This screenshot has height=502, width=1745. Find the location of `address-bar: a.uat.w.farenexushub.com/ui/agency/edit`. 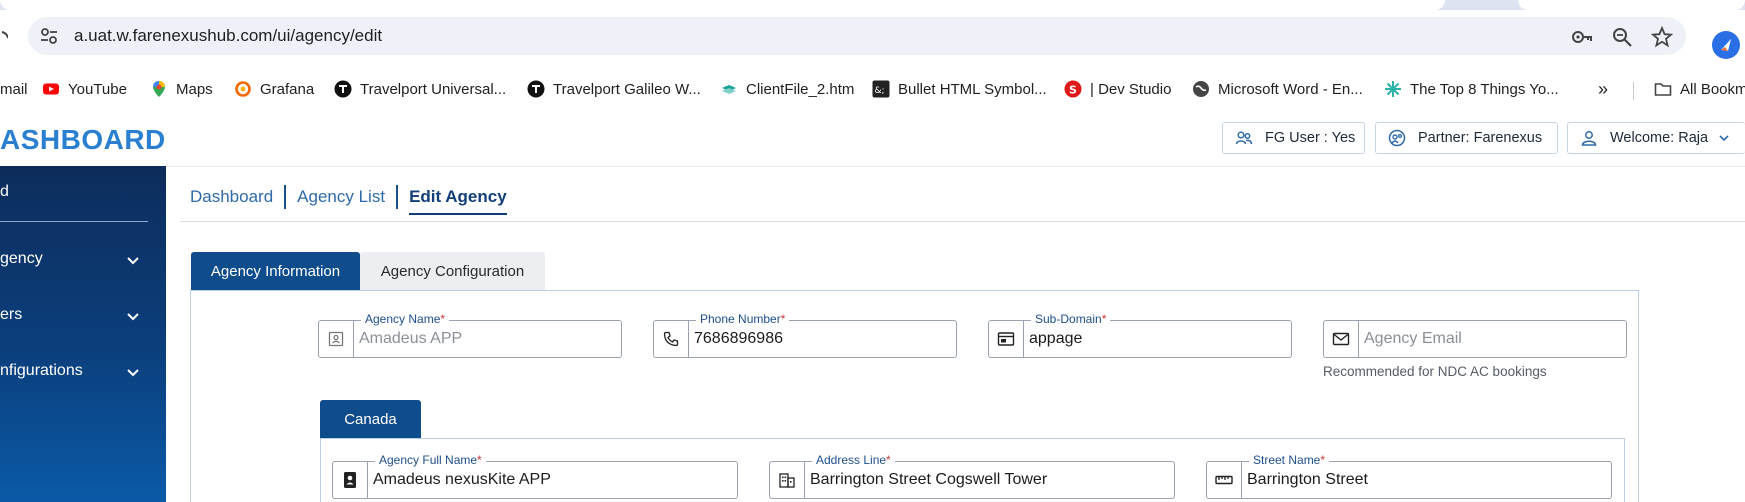

address-bar: a.uat.w.farenexushub.com/ui/agency/edit is located at coordinates (857, 36).